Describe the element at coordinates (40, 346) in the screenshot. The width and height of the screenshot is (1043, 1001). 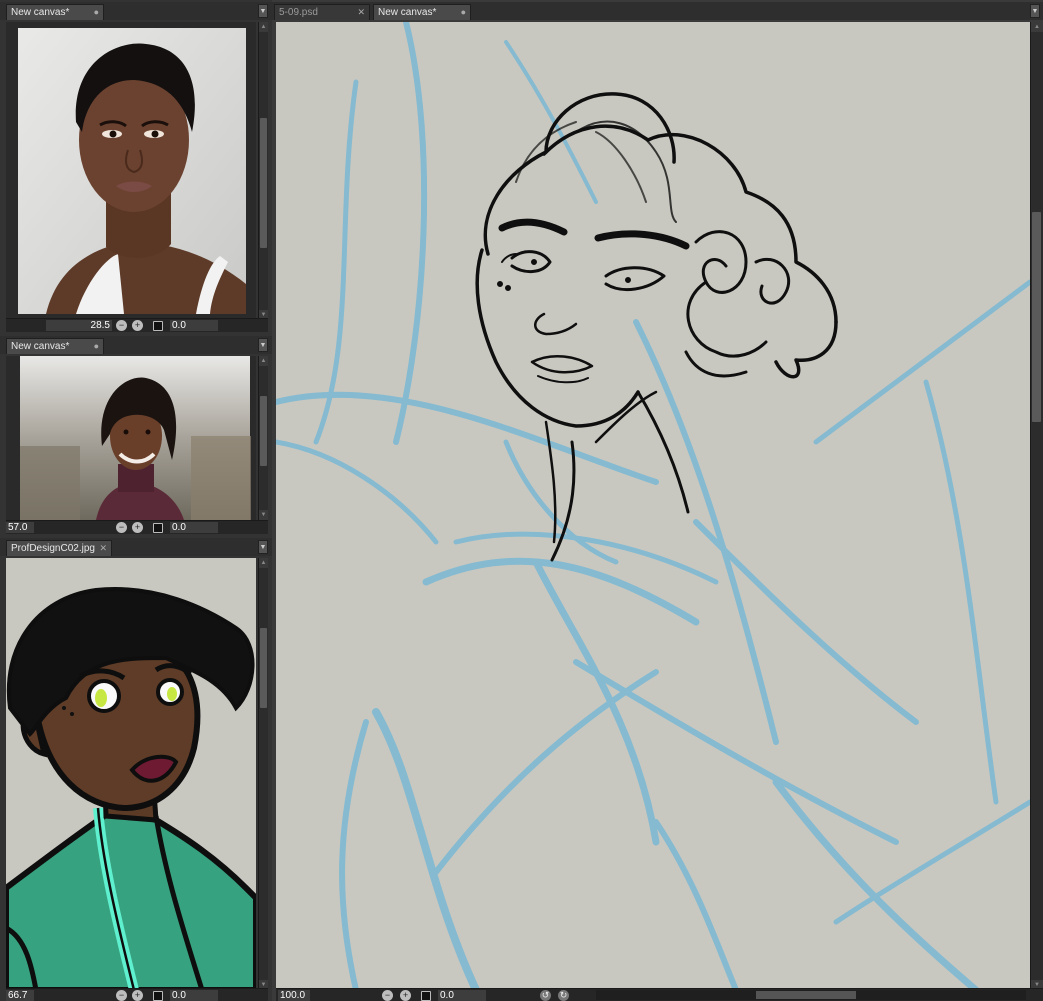
I see `panel2-tab-title: New canvas*` at that location.